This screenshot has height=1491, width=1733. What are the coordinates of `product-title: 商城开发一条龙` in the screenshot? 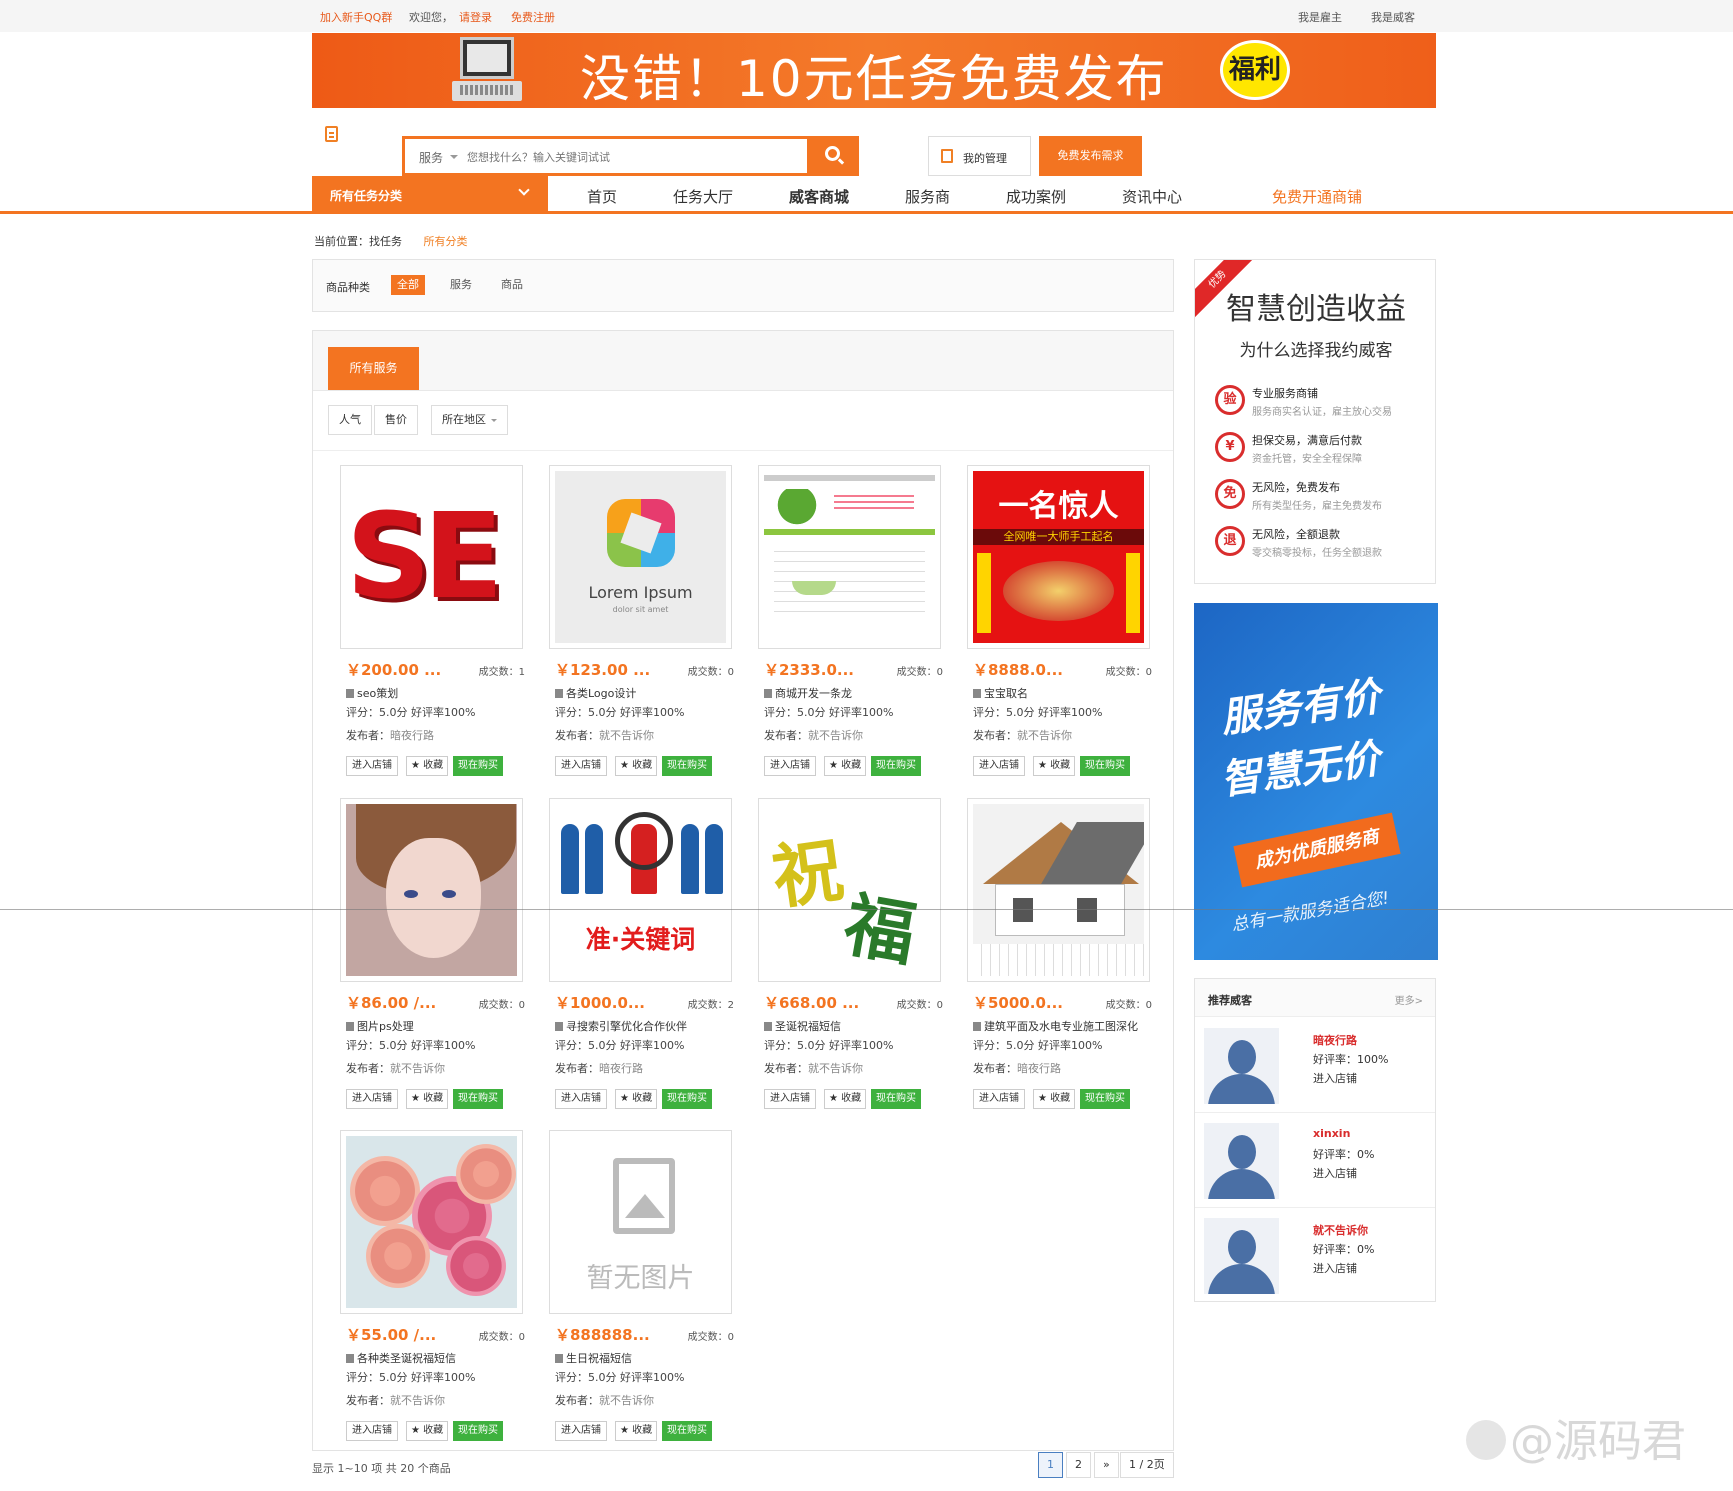 It's located at (808, 693).